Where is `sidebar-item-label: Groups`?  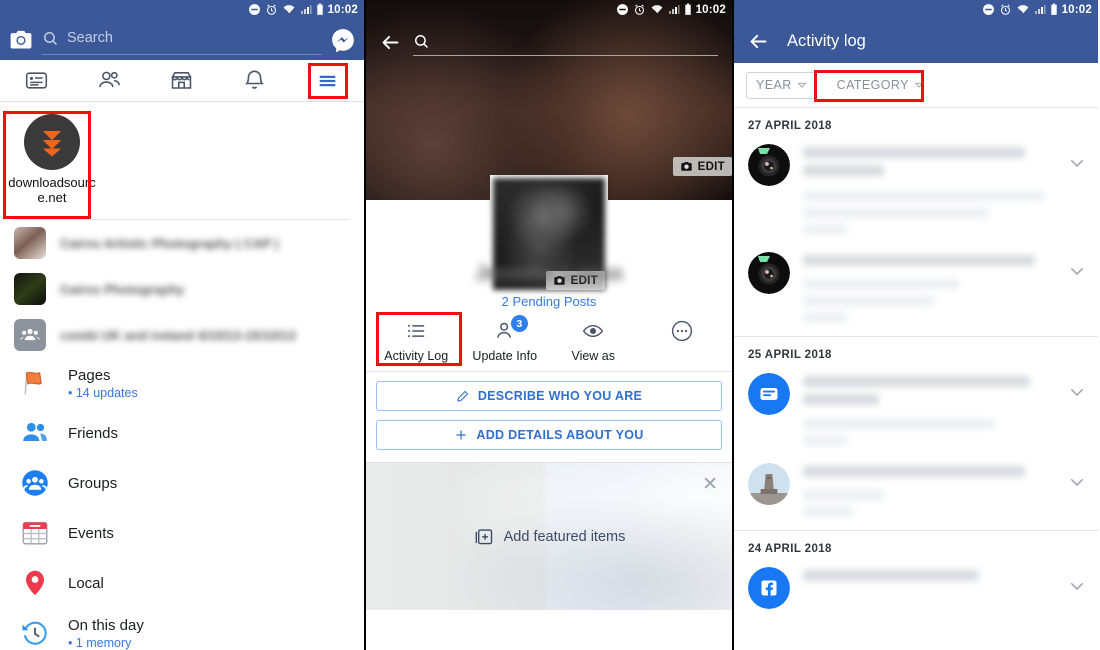 sidebar-item-label: Groups is located at coordinates (93, 483).